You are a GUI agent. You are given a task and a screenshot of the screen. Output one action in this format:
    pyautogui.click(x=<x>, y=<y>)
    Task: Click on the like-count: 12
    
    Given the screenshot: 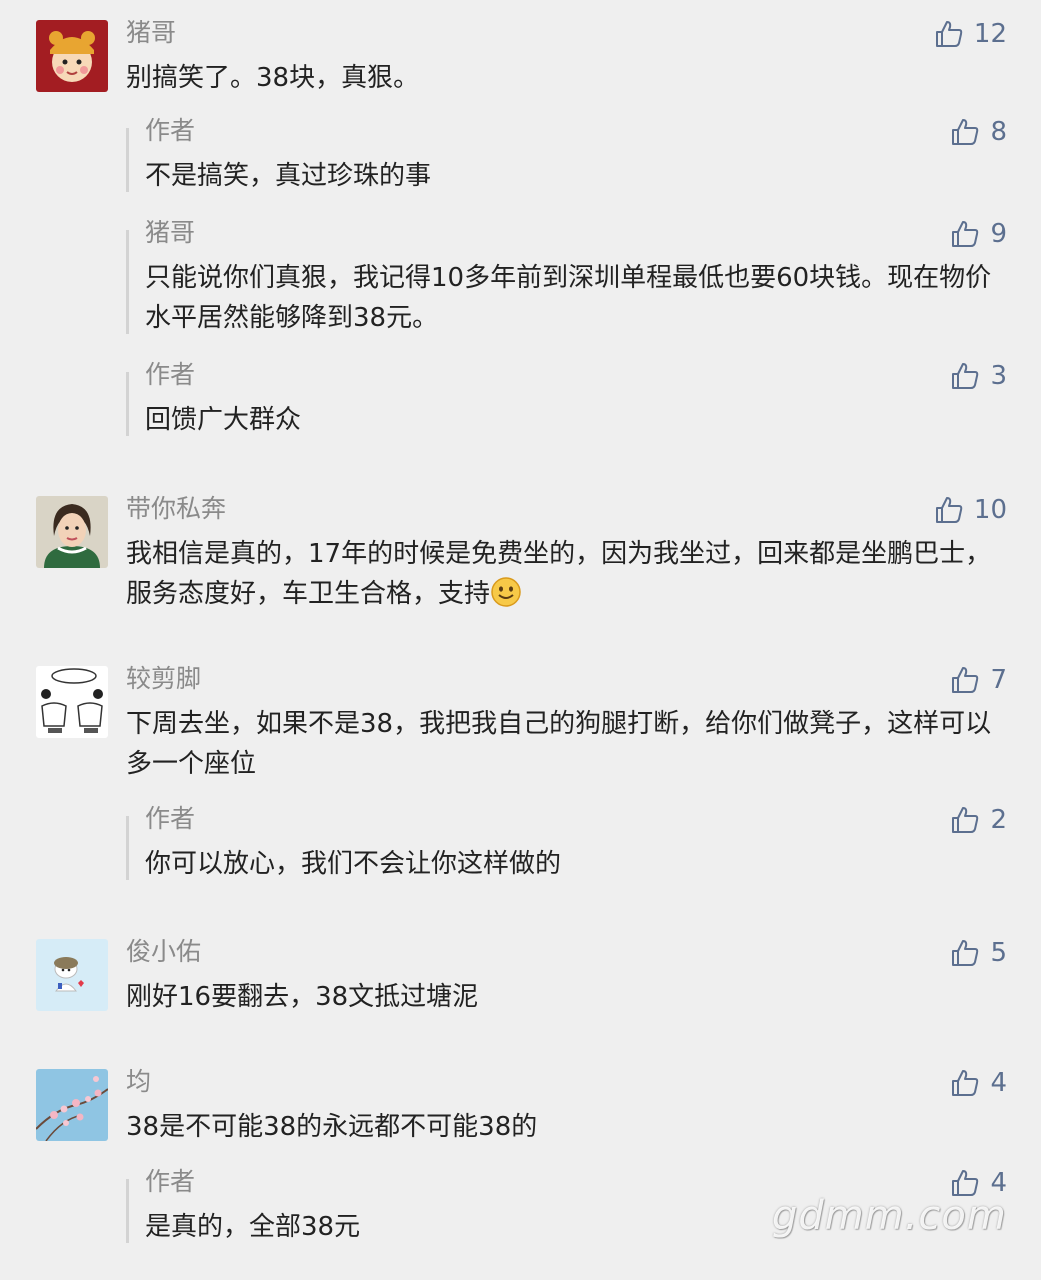 What is the action you would take?
    pyautogui.click(x=990, y=34)
    